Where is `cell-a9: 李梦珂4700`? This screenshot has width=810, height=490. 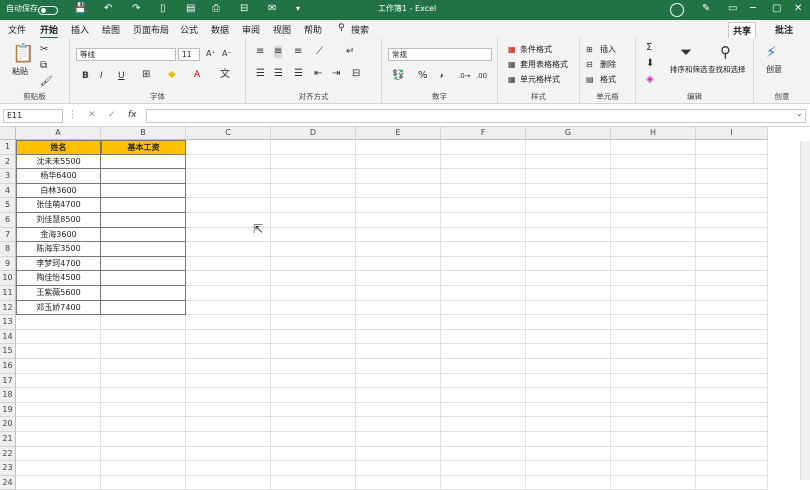 cell-a9: 李梦珂4700 is located at coordinates (58, 264).